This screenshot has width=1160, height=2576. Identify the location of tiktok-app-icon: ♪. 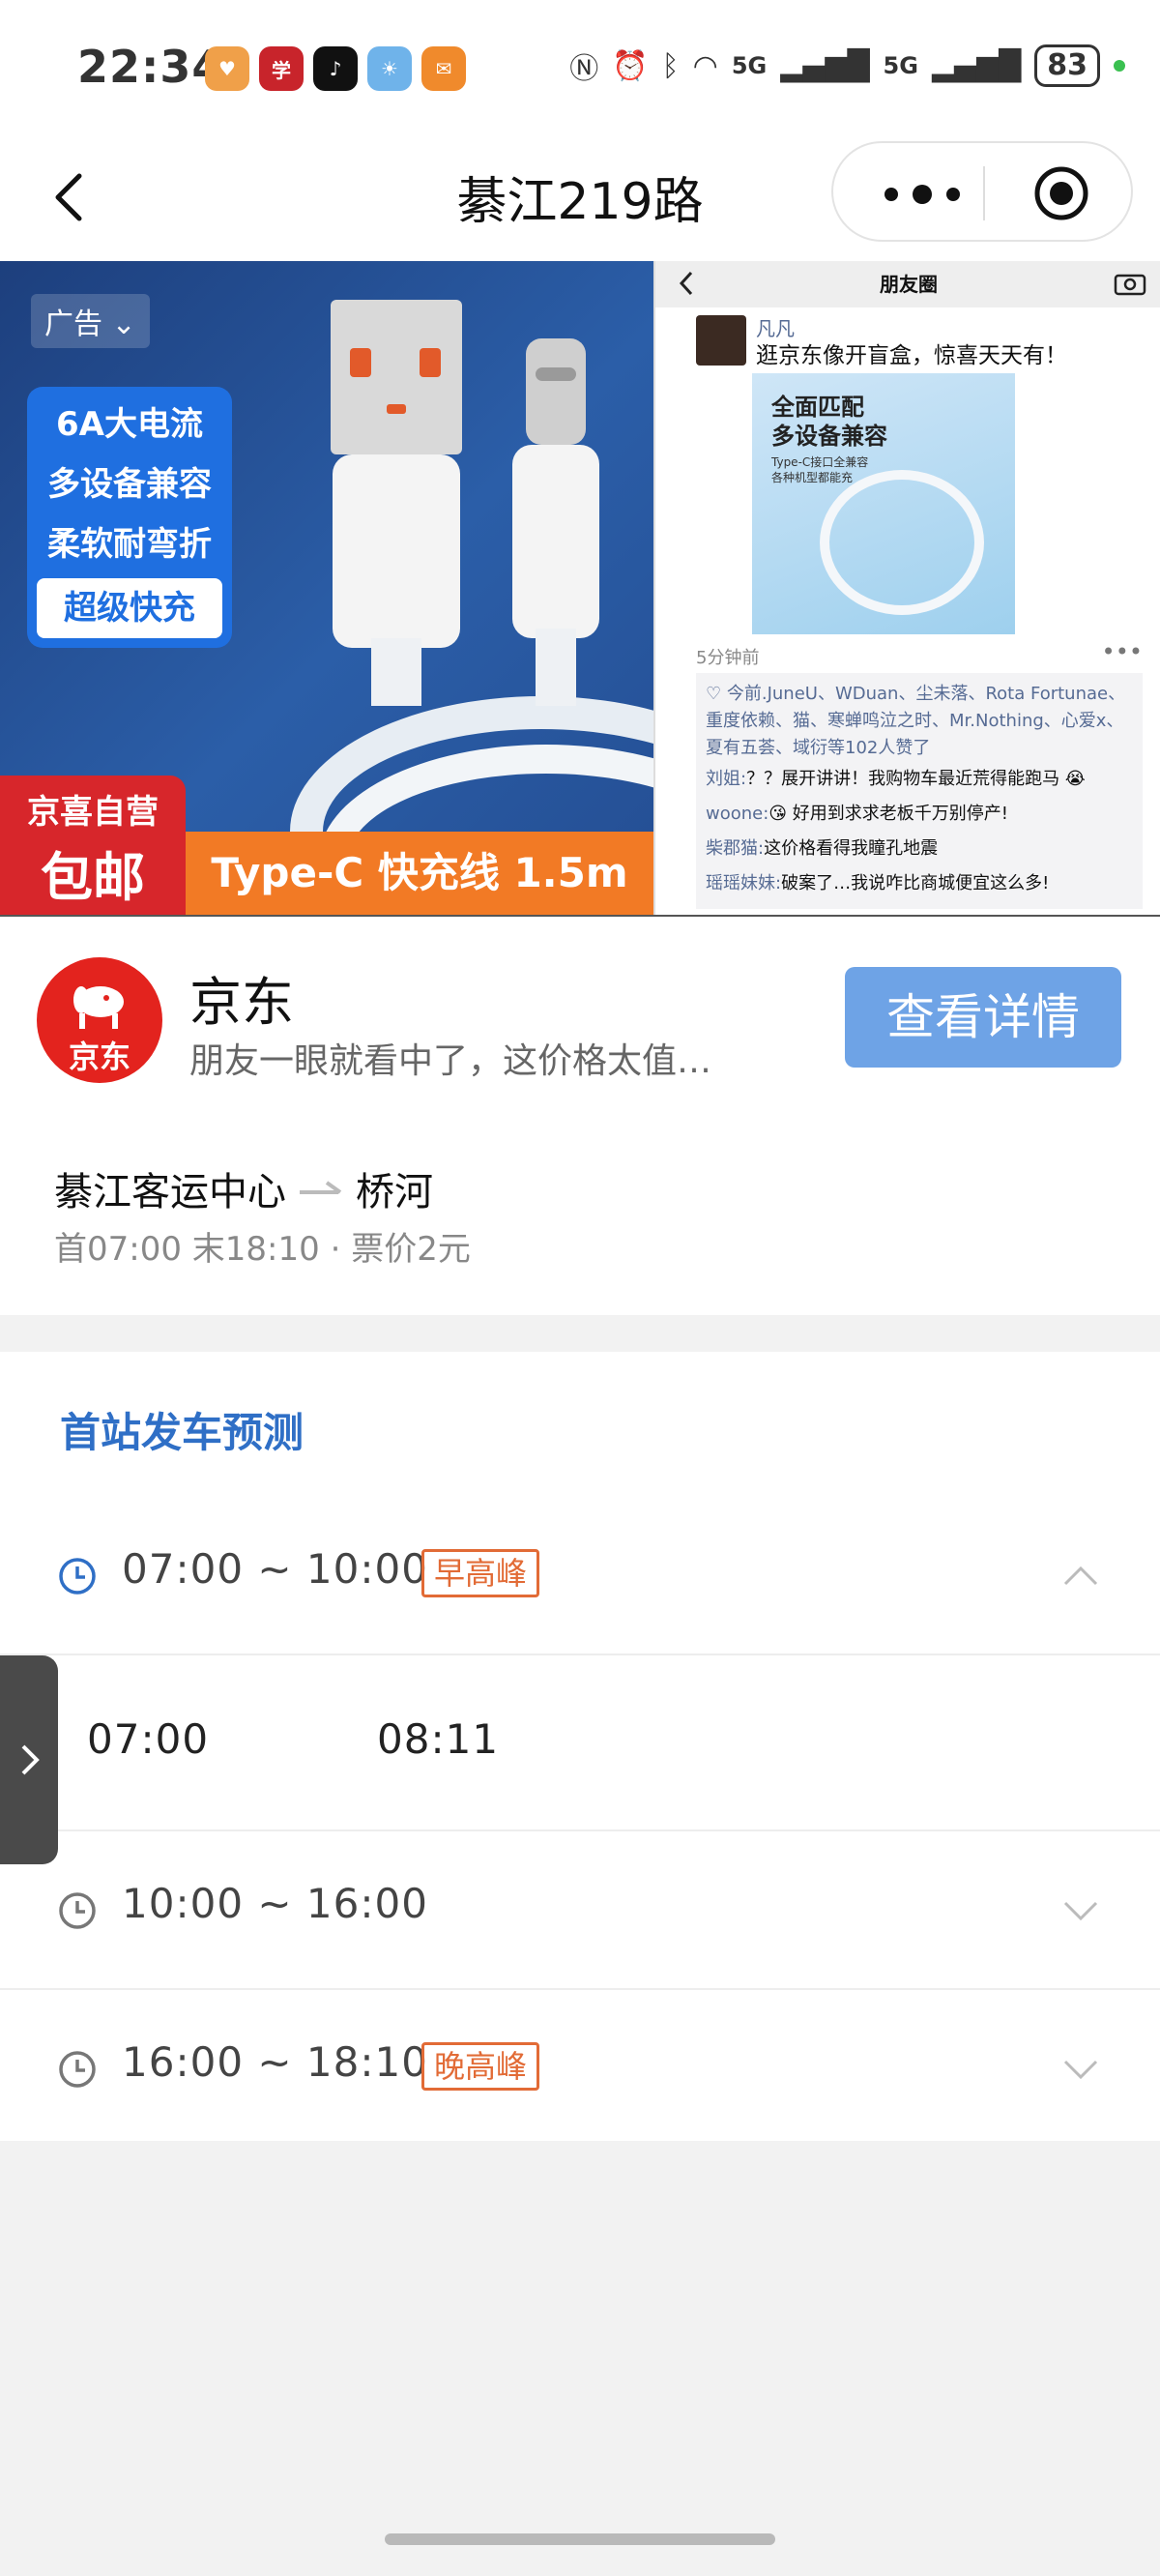
(335, 68).